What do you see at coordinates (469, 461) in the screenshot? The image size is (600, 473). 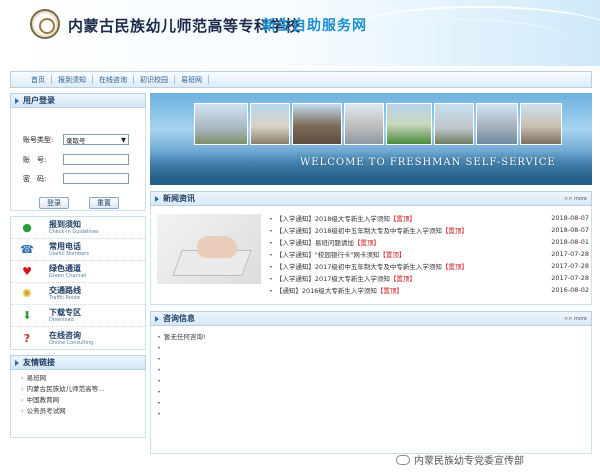 I see `watermark-text: 内蒙民族幼专党委宣传部` at bounding box center [469, 461].